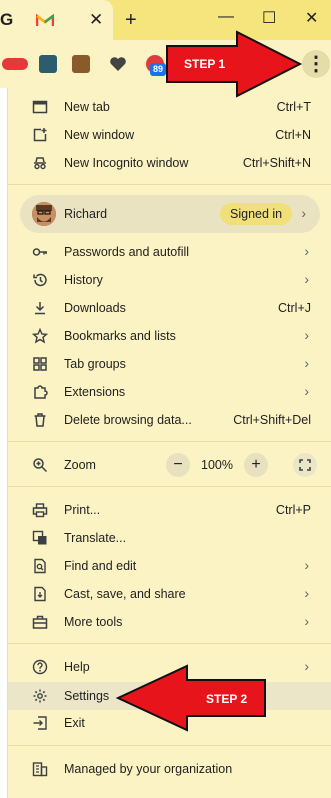 This screenshot has height=798, width=331. I want to click on exit-icon, so click(40, 723).